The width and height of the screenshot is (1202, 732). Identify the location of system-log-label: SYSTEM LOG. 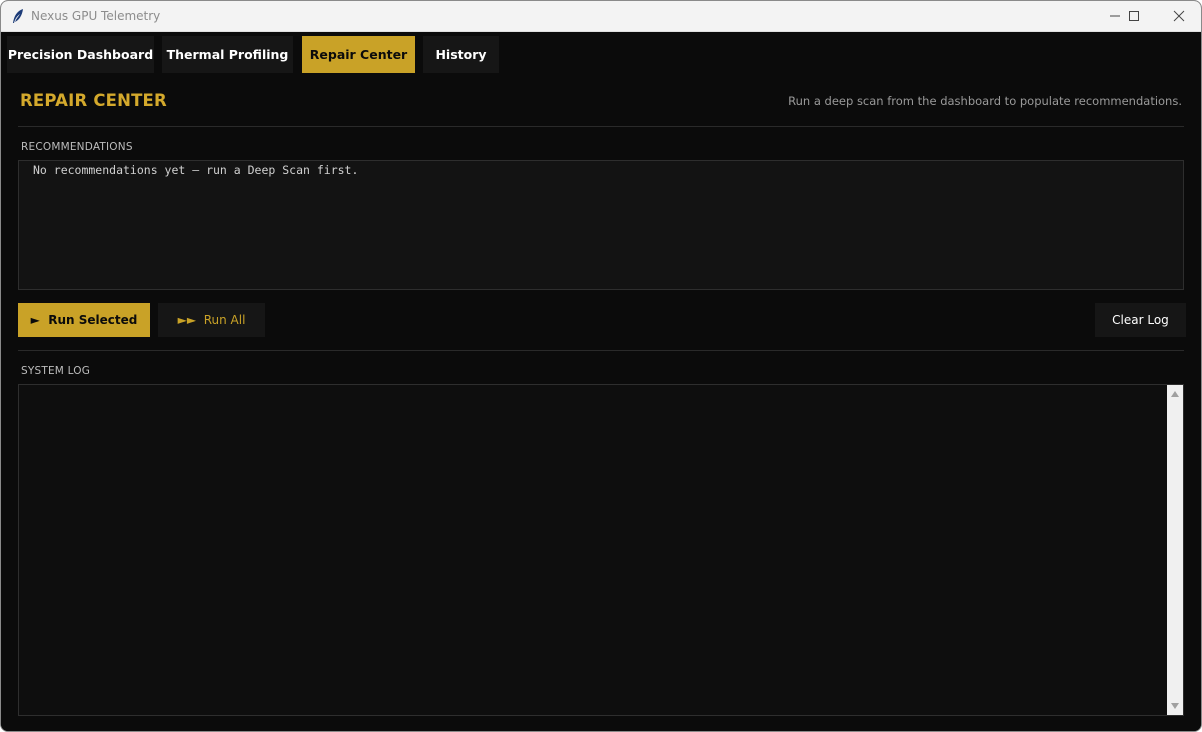
(56, 371).